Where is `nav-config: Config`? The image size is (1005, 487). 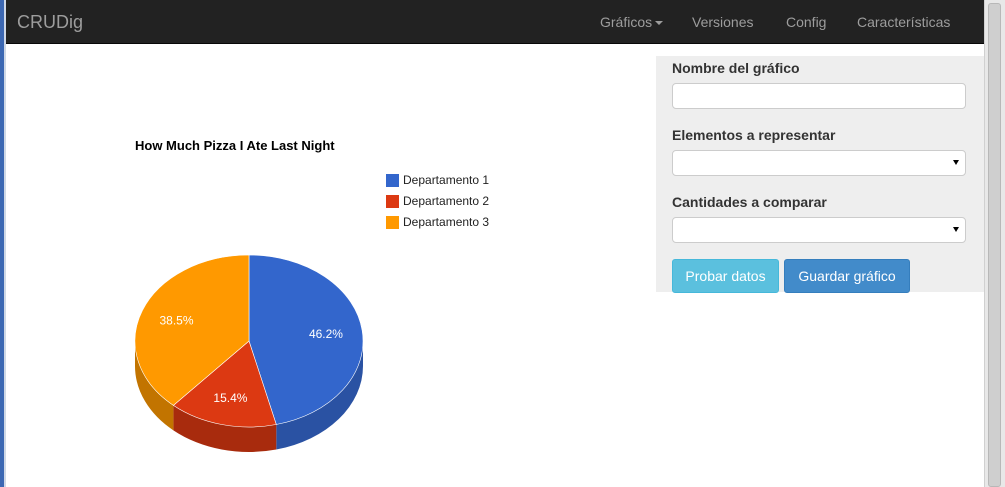
nav-config: Config is located at coordinates (806, 22).